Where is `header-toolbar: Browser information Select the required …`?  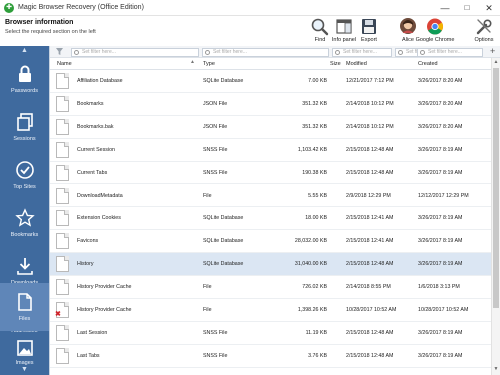 header-toolbar: Browser information Select the required … is located at coordinates (250, 31).